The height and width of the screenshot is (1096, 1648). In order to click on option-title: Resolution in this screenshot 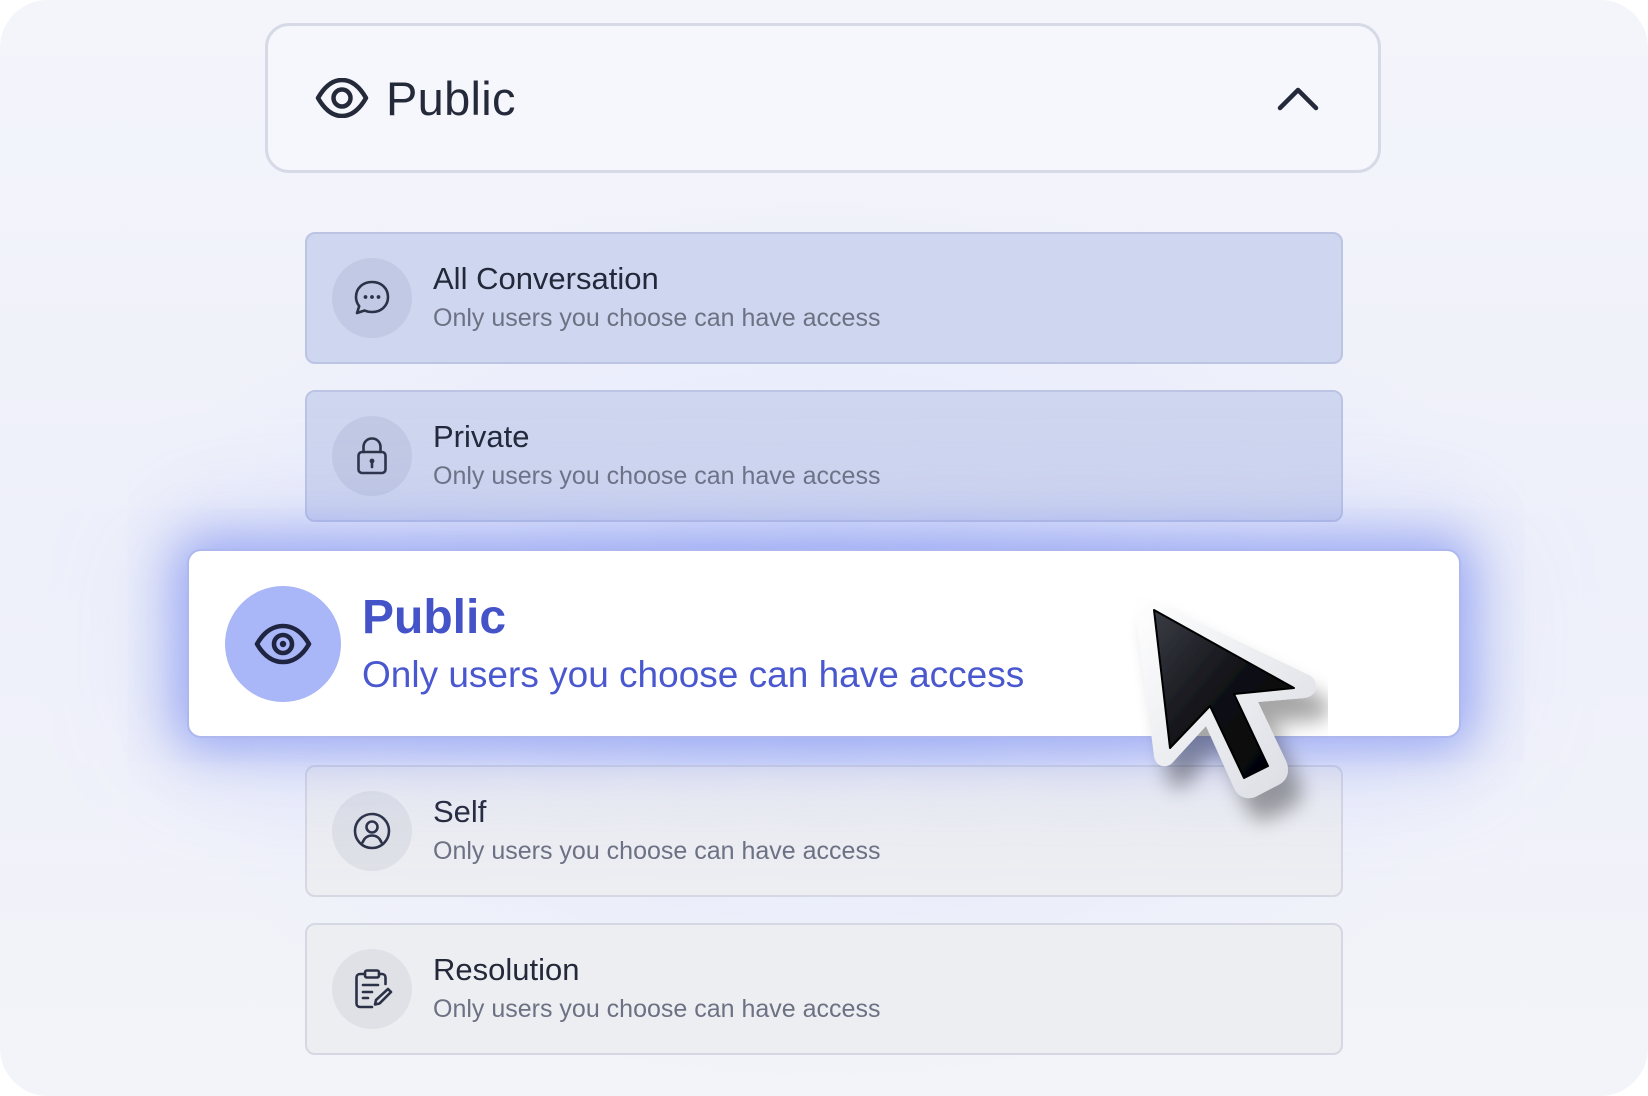, I will do `click(506, 969)`.